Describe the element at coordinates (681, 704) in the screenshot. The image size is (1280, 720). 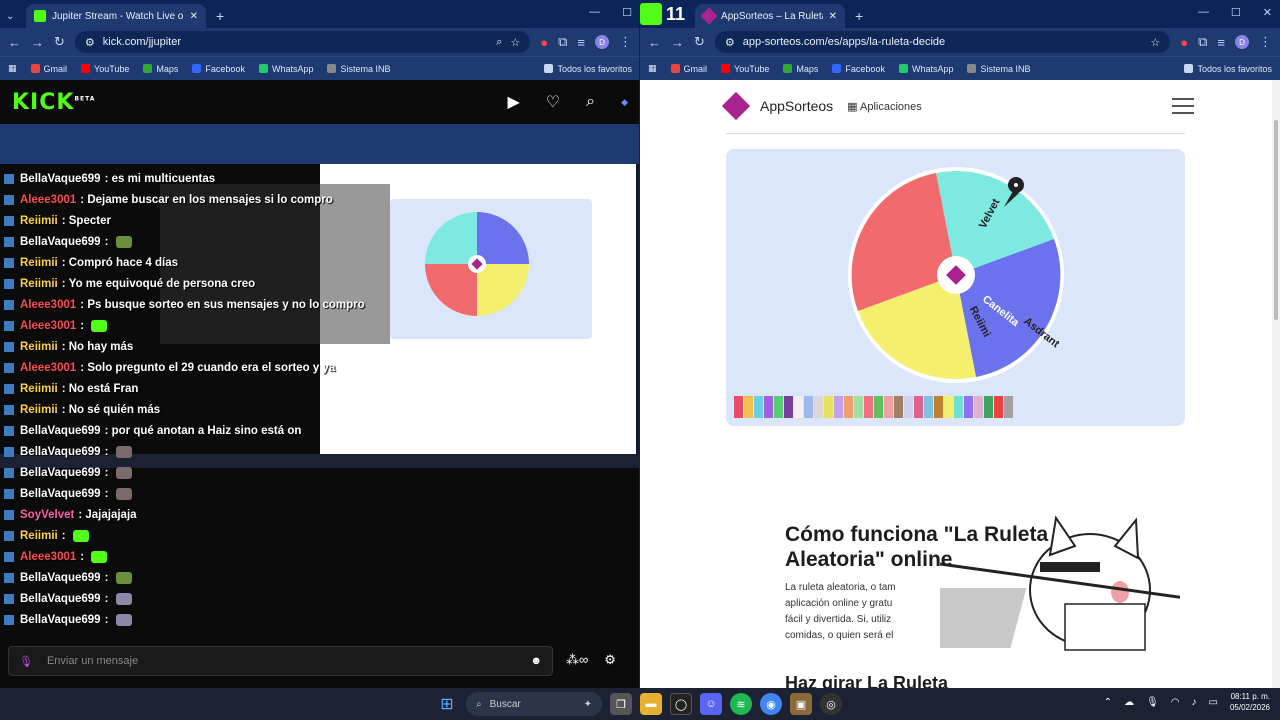
I see `dell-icon: ◯` at that location.